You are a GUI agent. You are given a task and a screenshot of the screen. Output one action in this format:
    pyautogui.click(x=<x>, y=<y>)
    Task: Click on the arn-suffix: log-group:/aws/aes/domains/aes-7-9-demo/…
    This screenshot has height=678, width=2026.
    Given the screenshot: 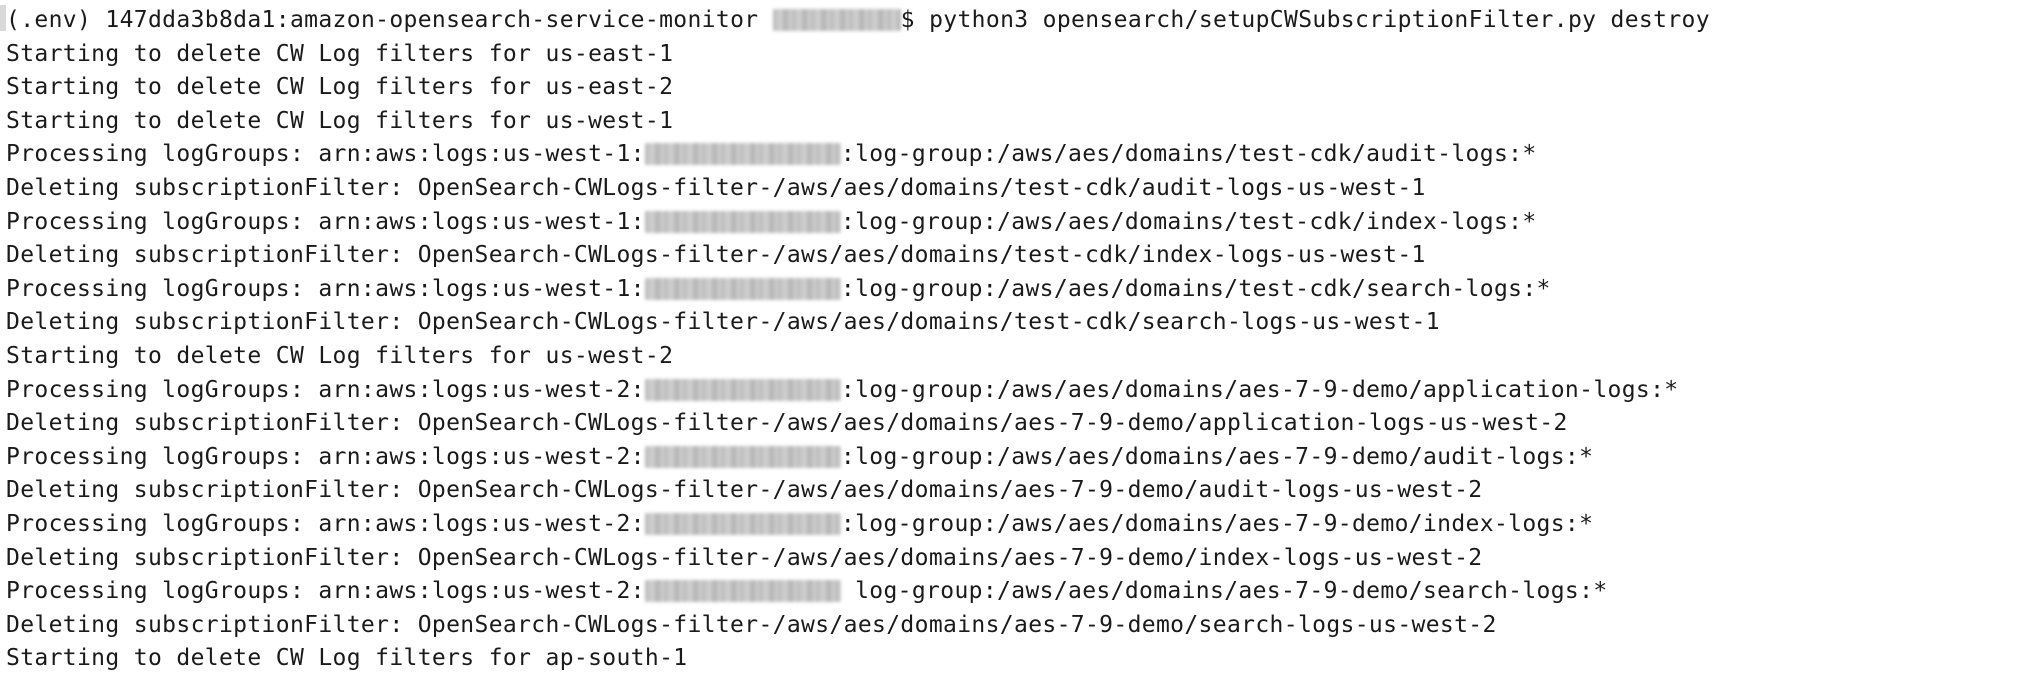 What is the action you would take?
    pyautogui.click(x=1224, y=591)
    